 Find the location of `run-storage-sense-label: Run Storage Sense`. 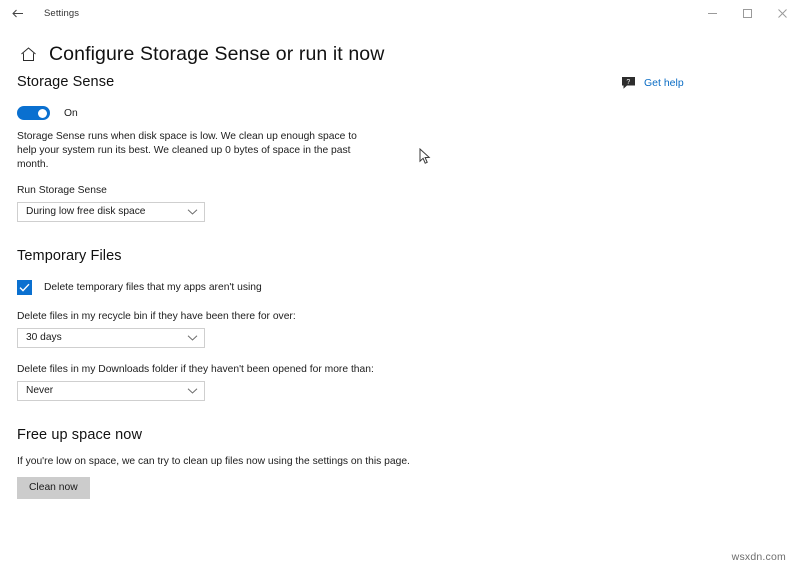

run-storage-sense-label: Run Storage Sense is located at coordinates (62, 190).